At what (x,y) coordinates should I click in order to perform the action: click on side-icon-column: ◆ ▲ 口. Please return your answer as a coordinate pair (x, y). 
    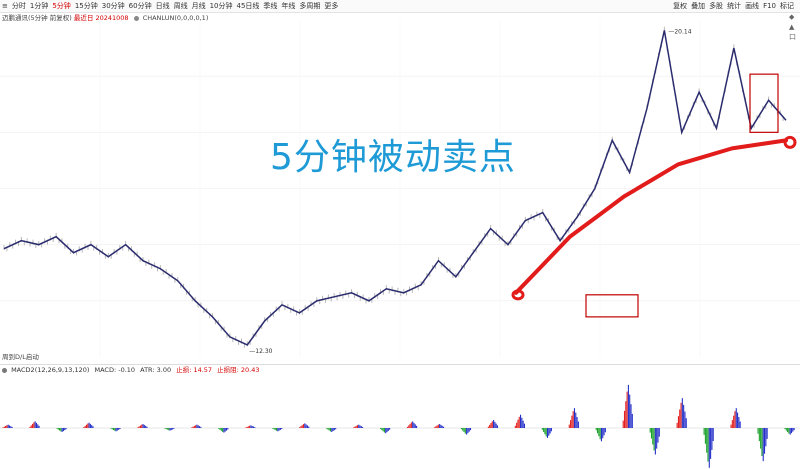
    Looking at the image, I should click on (792, 27).